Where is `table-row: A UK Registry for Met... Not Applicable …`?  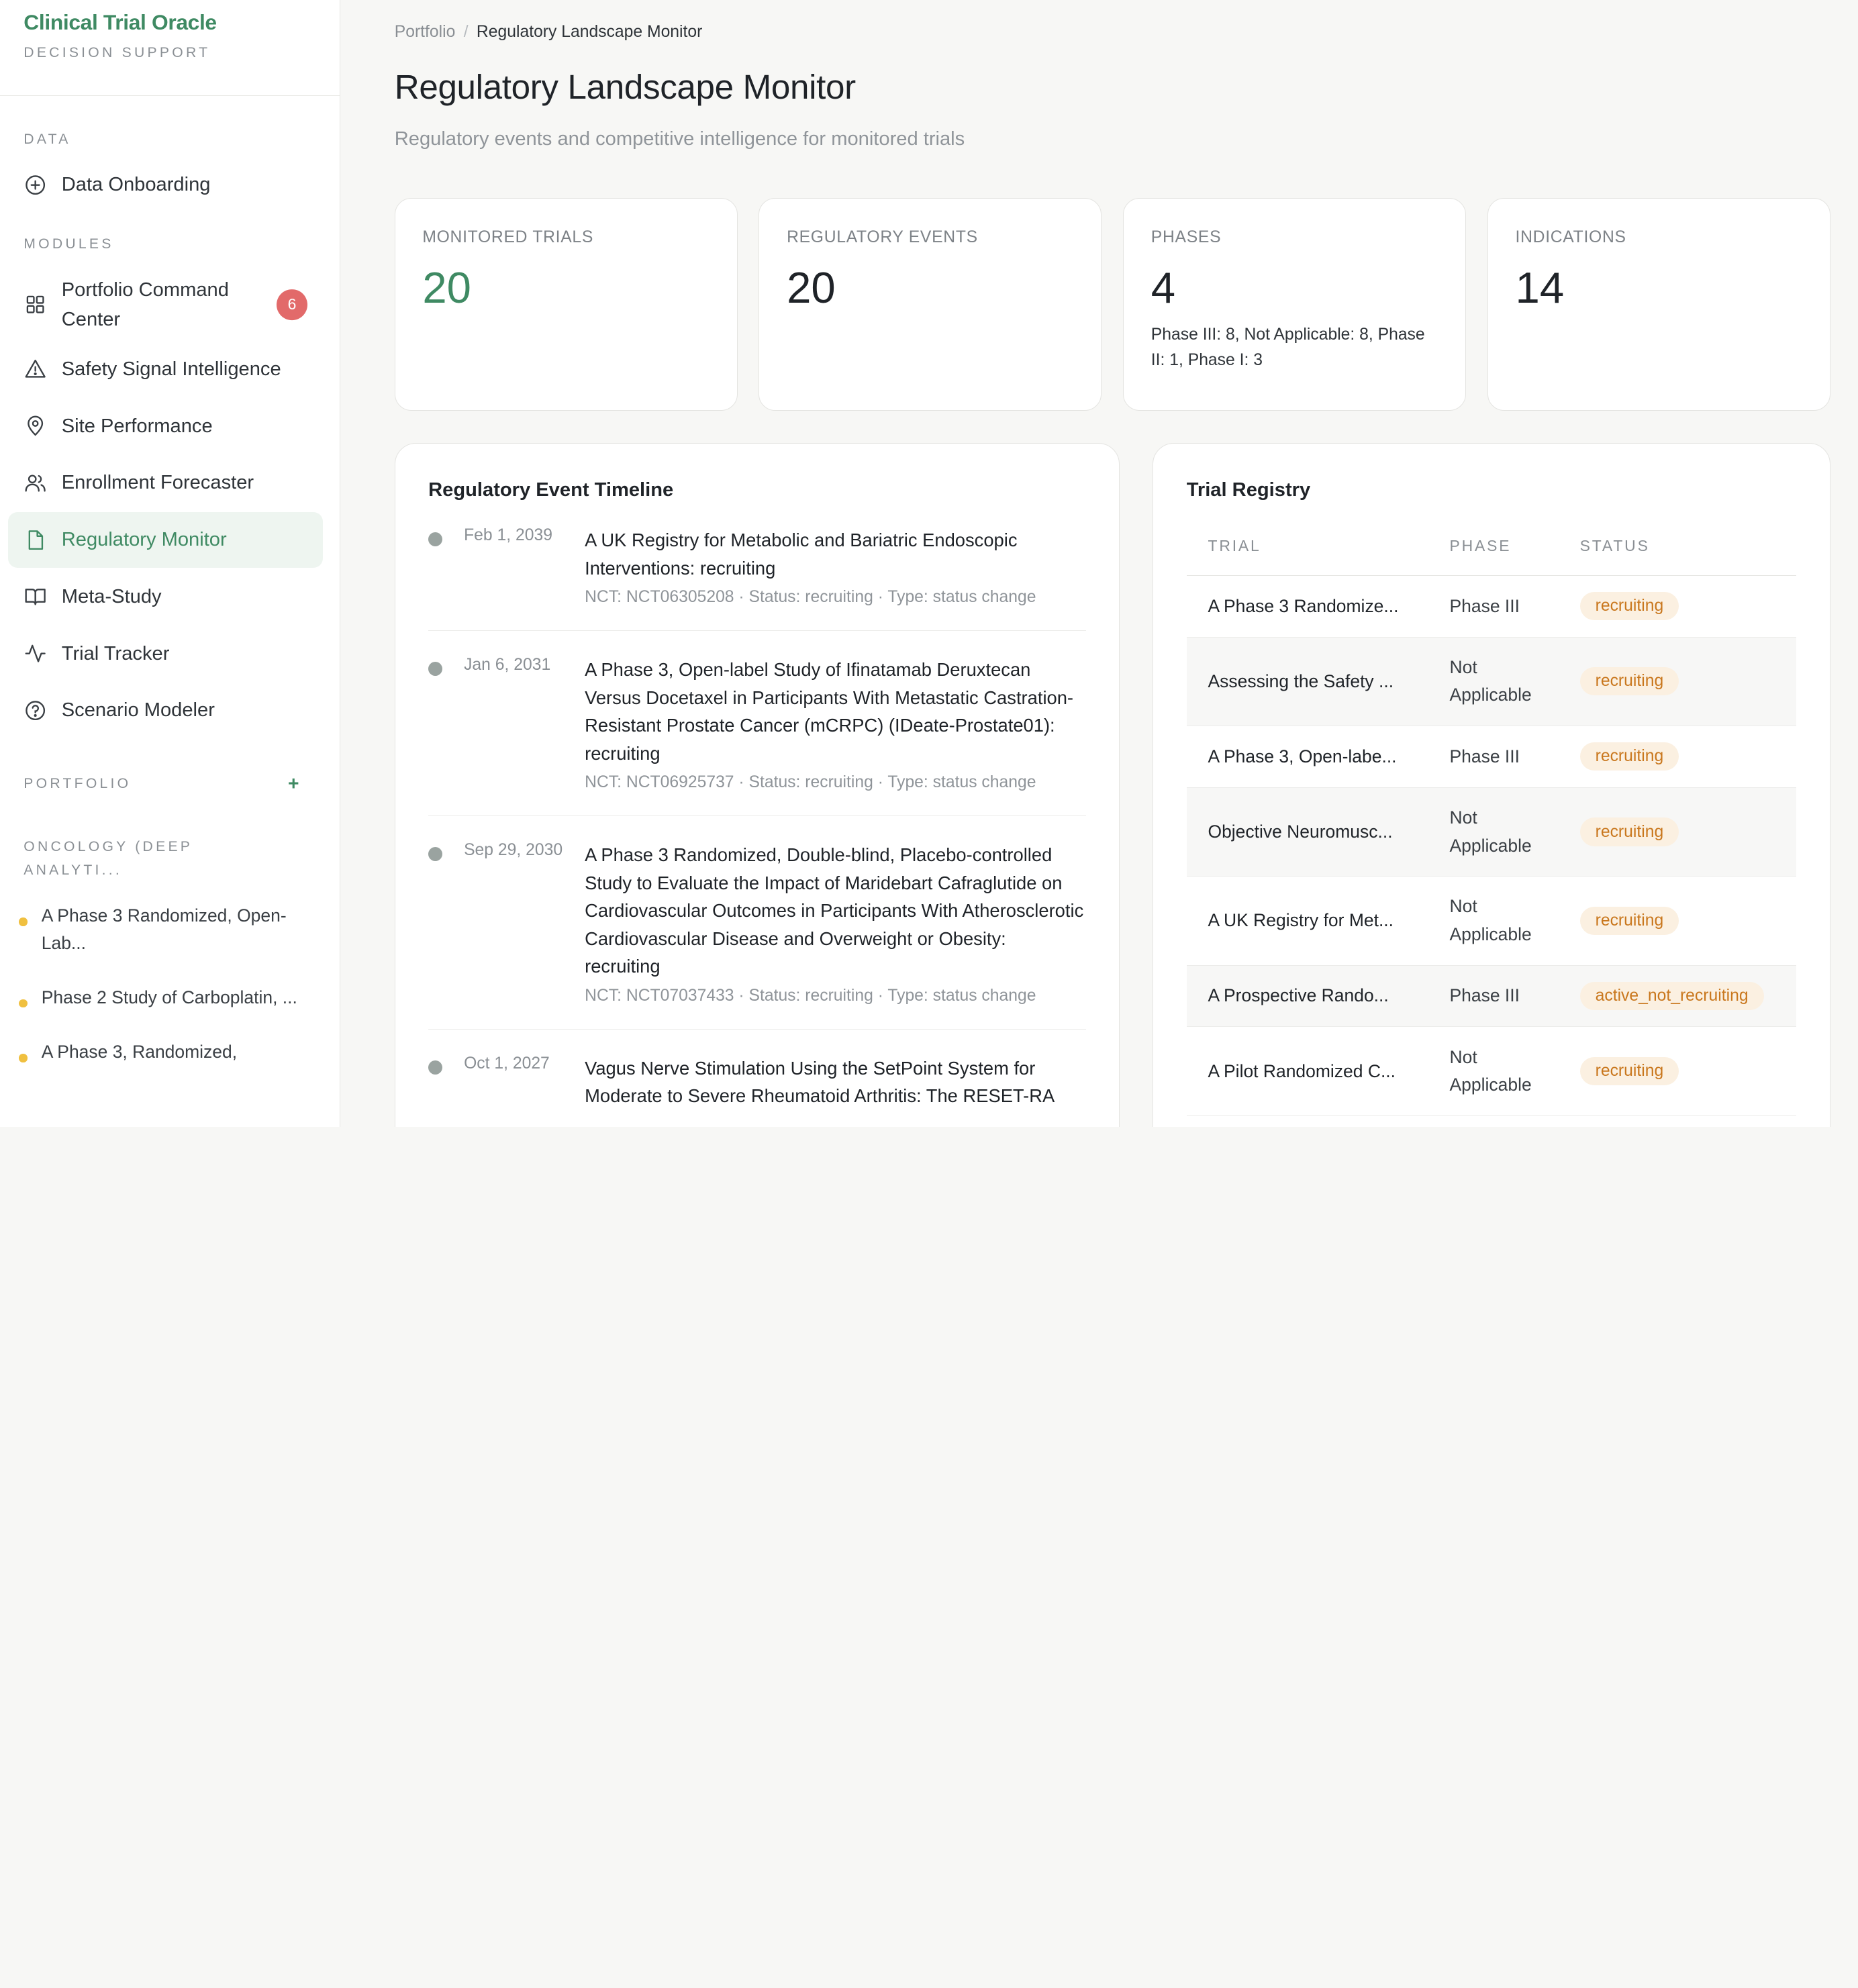
table-row: A UK Registry for Met... Not Applicable … is located at coordinates (1491, 921).